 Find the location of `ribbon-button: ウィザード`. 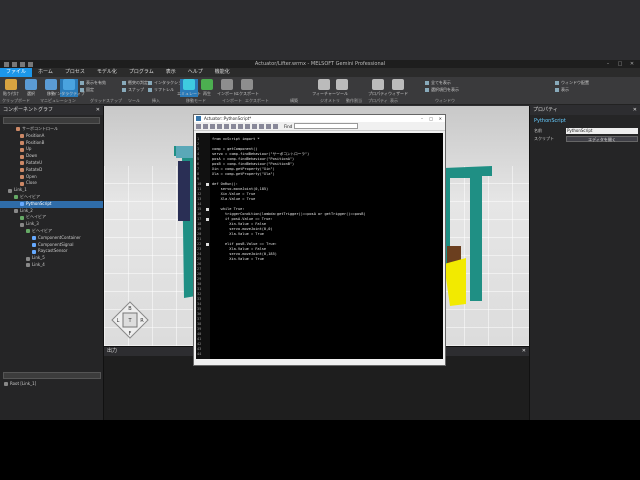

ribbon-button: ウィザード is located at coordinates (398, 88).